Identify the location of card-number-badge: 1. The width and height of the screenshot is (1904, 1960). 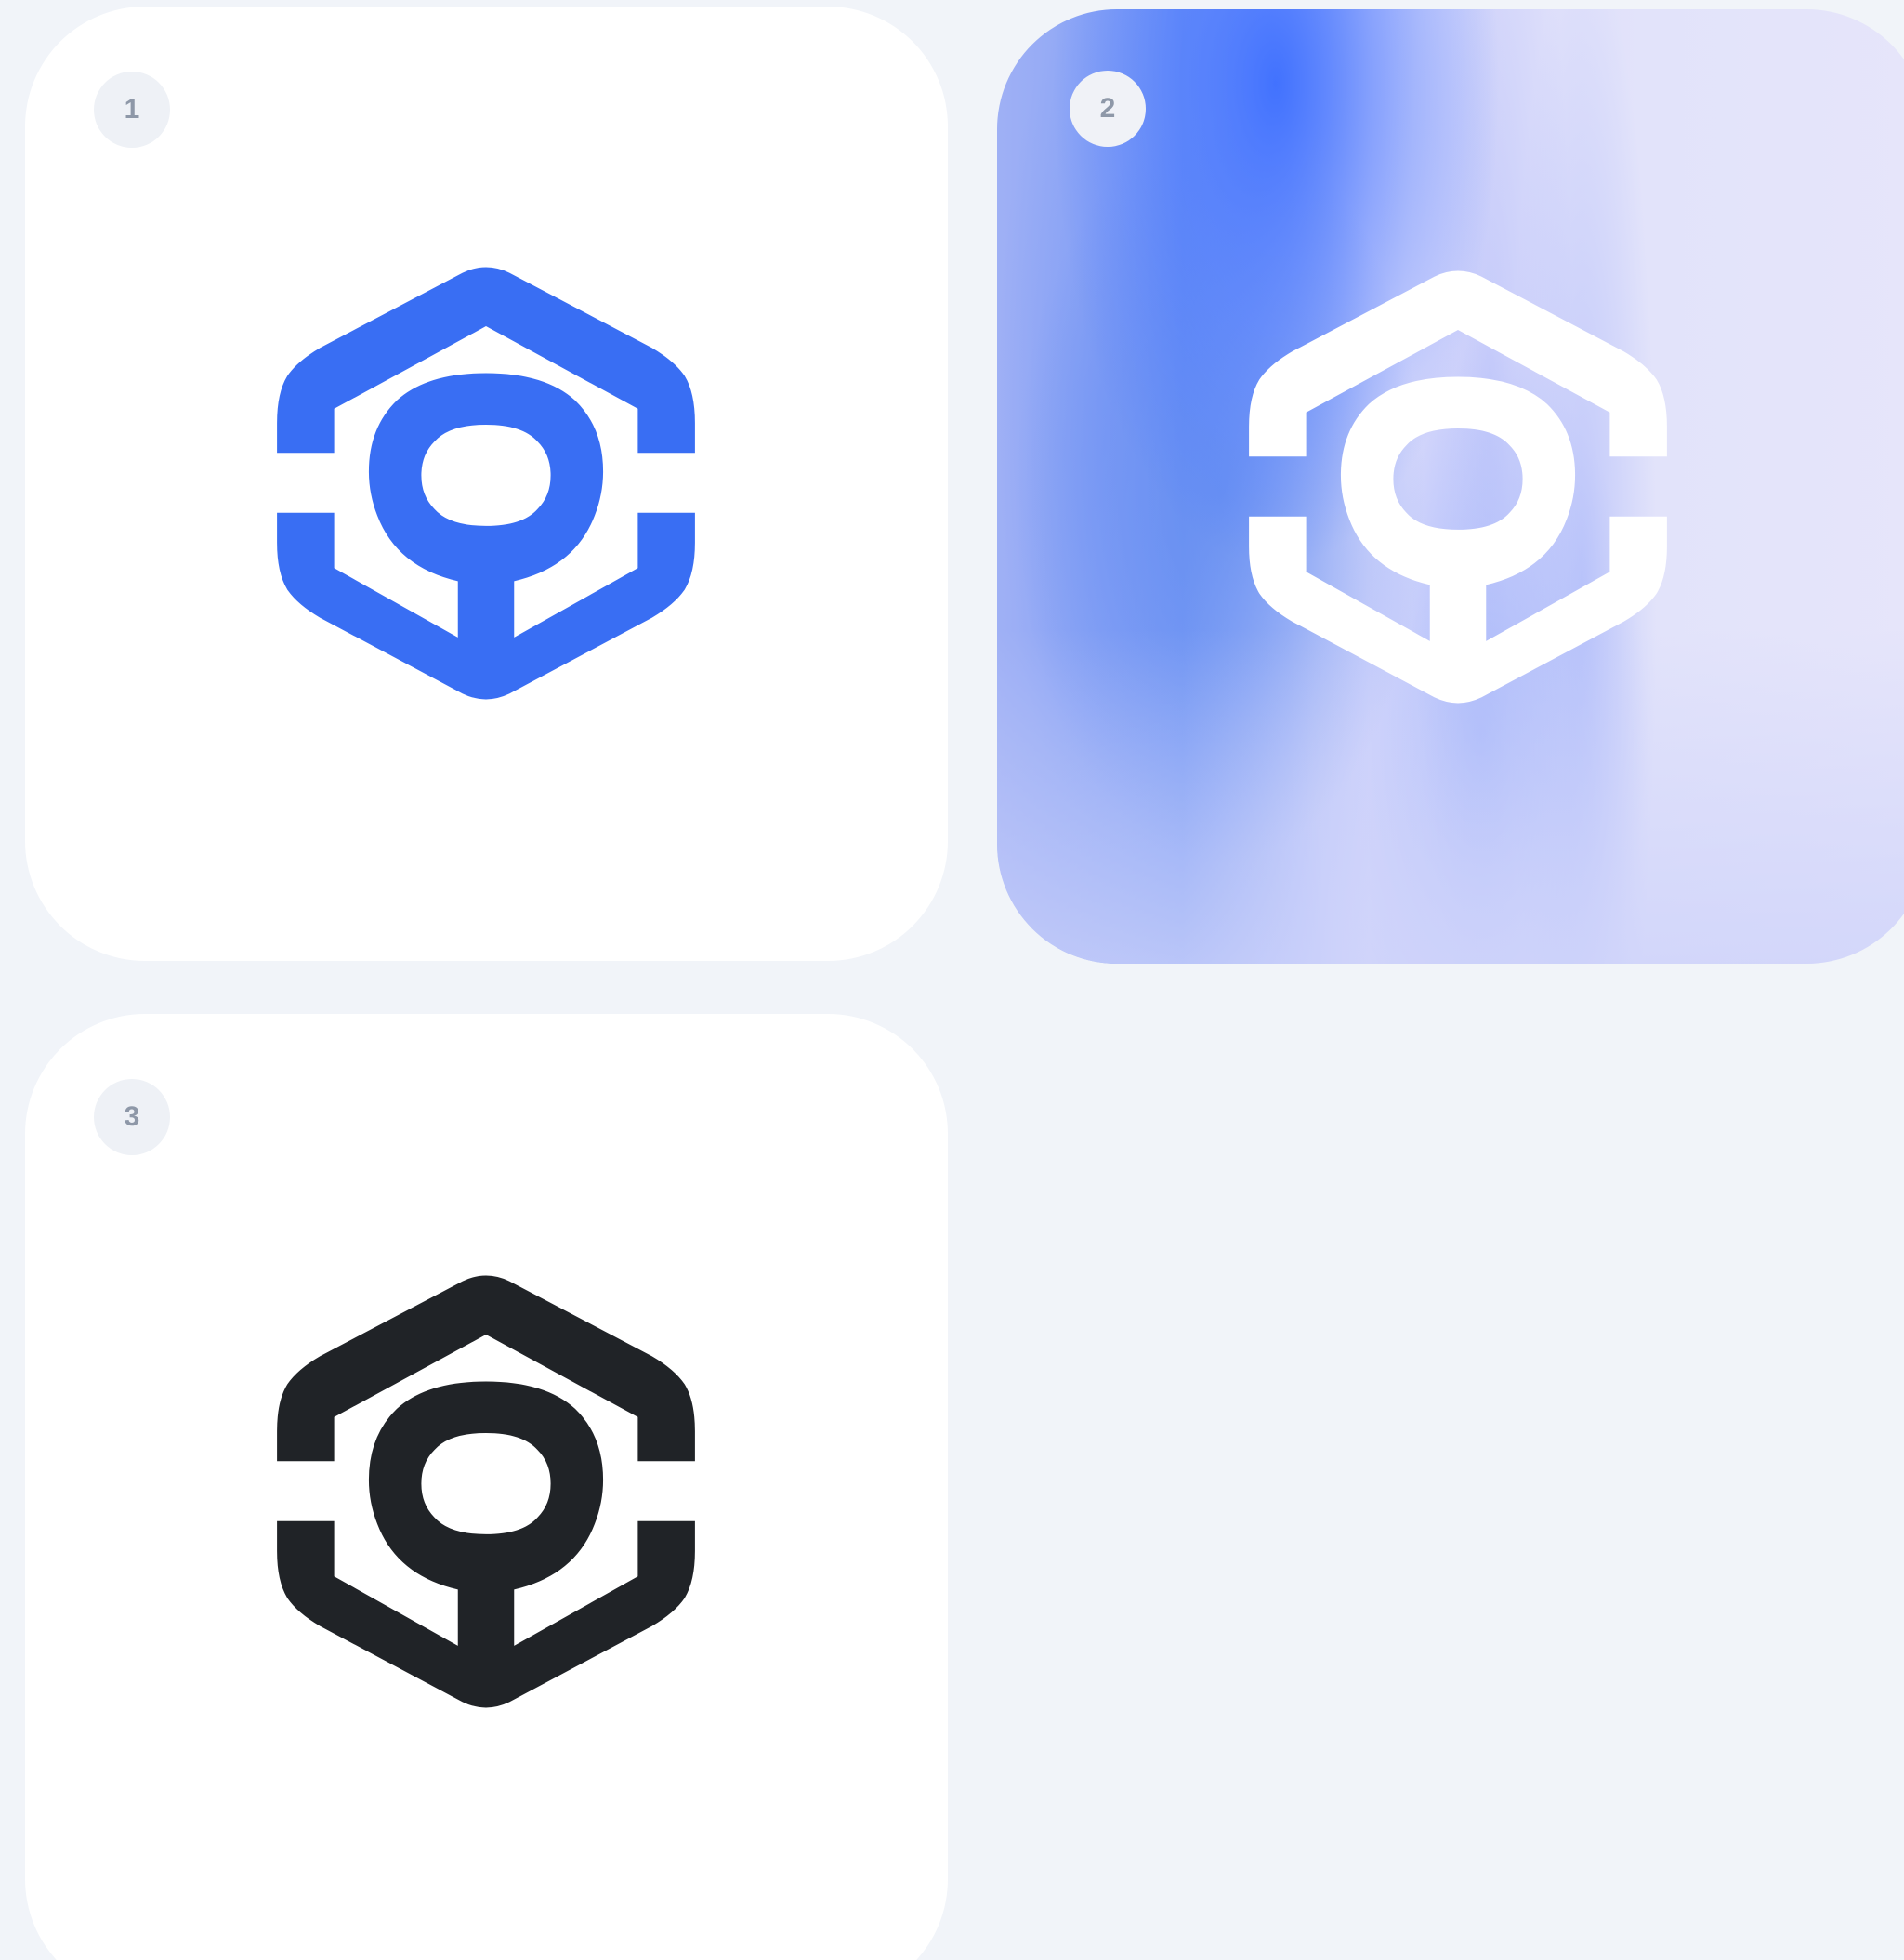
(132, 110).